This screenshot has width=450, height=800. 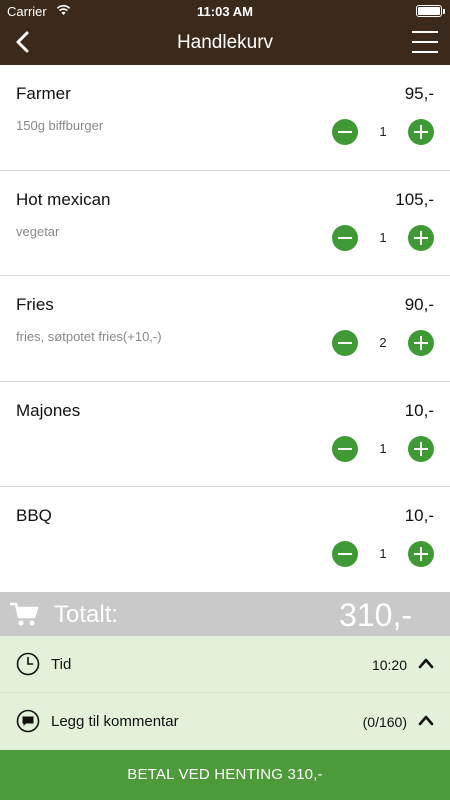 I want to click on item-name: BBQ, so click(x=34, y=515).